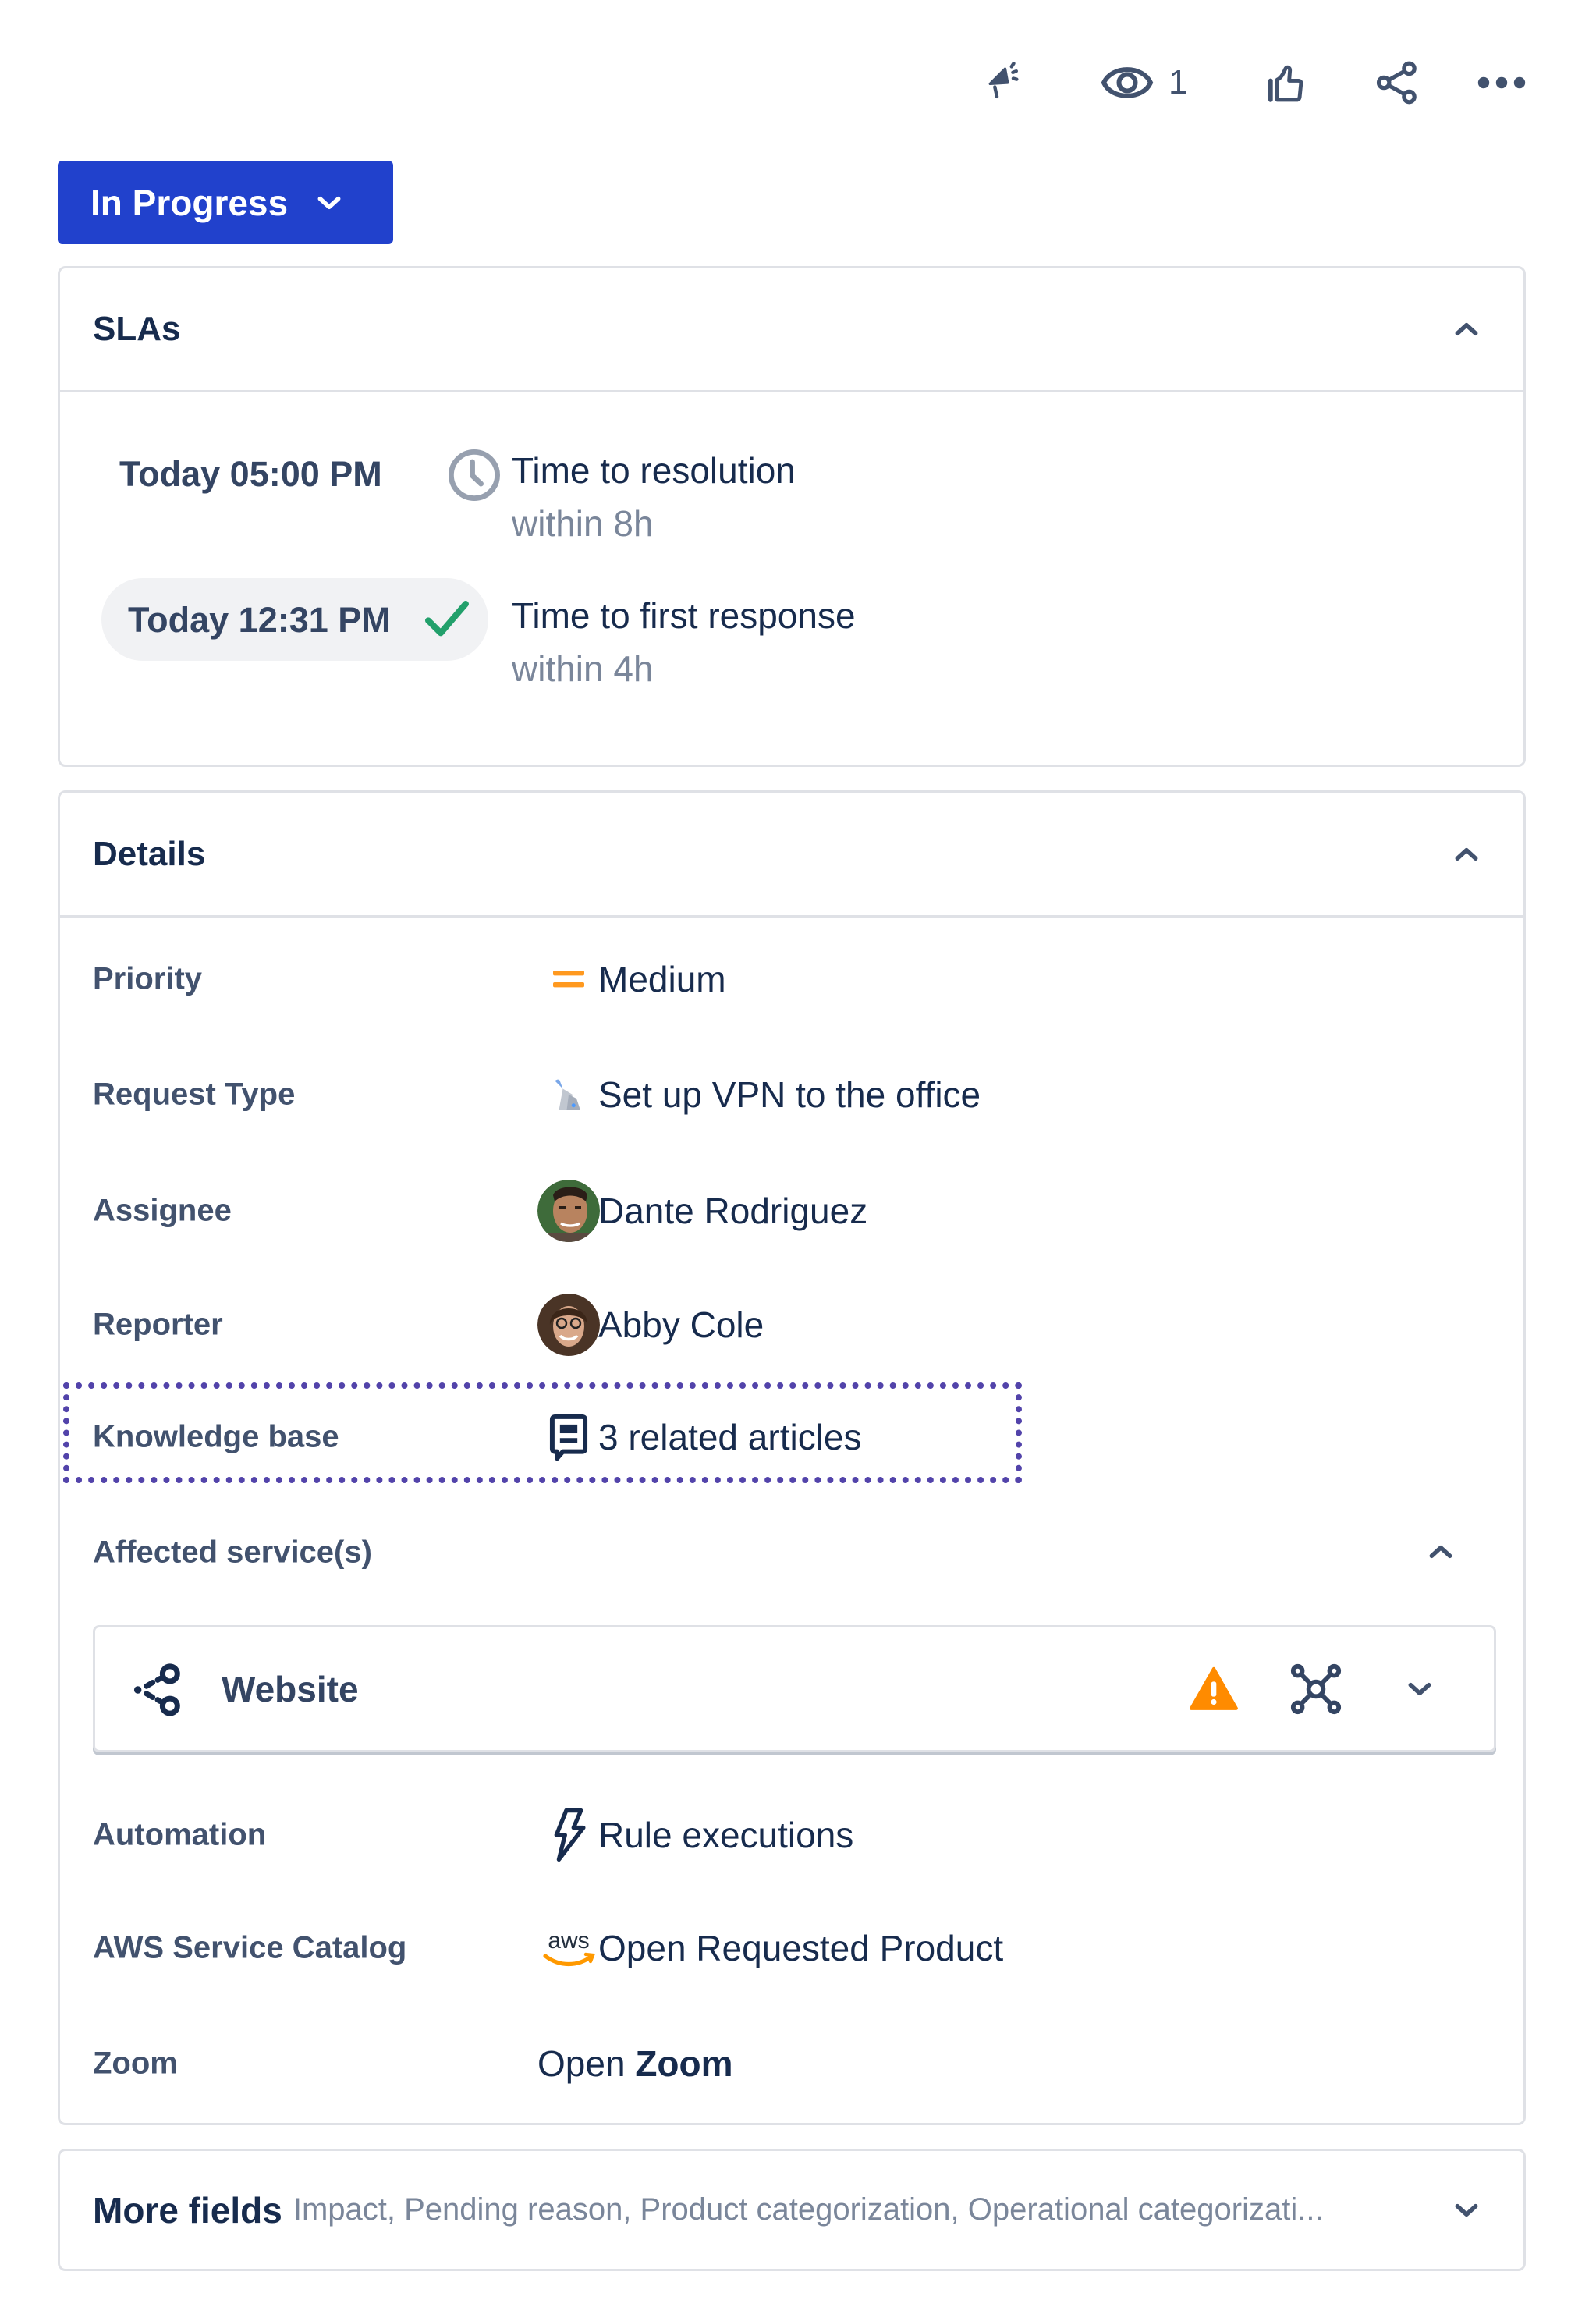 The image size is (1596, 2300). Describe the element at coordinates (180, 1834) in the screenshot. I see `field-label: Automation` at that location.